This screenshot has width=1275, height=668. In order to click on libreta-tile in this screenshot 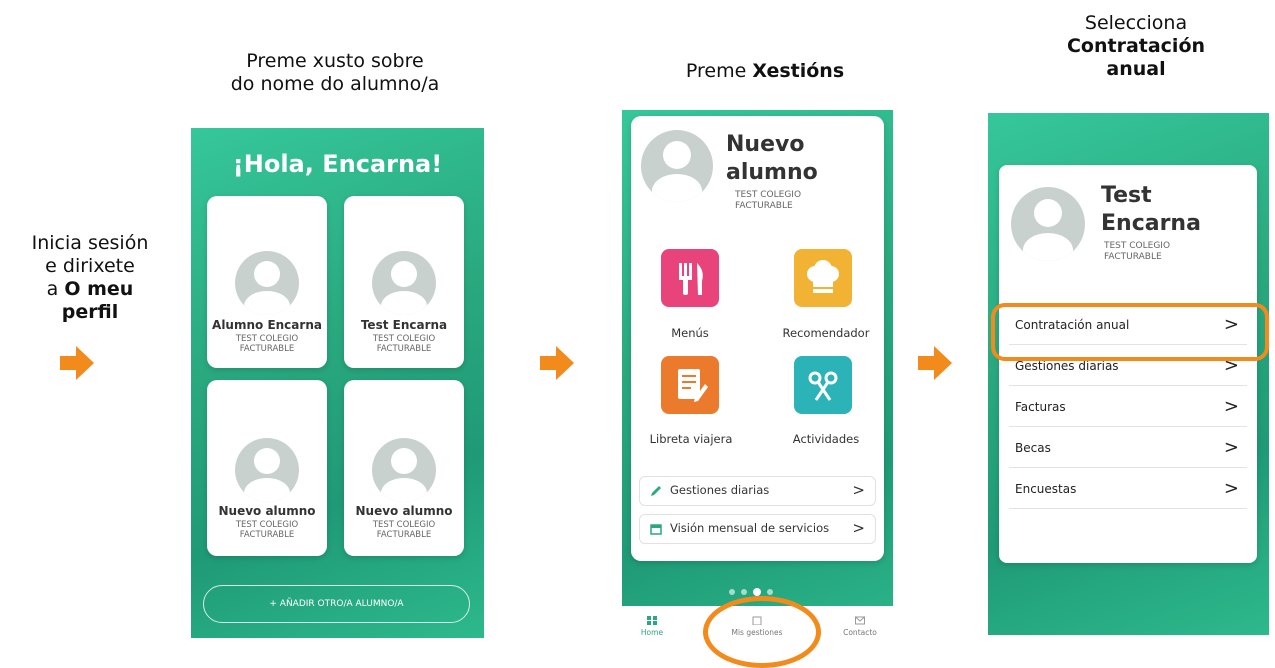, I will do `click(690, 385)`.